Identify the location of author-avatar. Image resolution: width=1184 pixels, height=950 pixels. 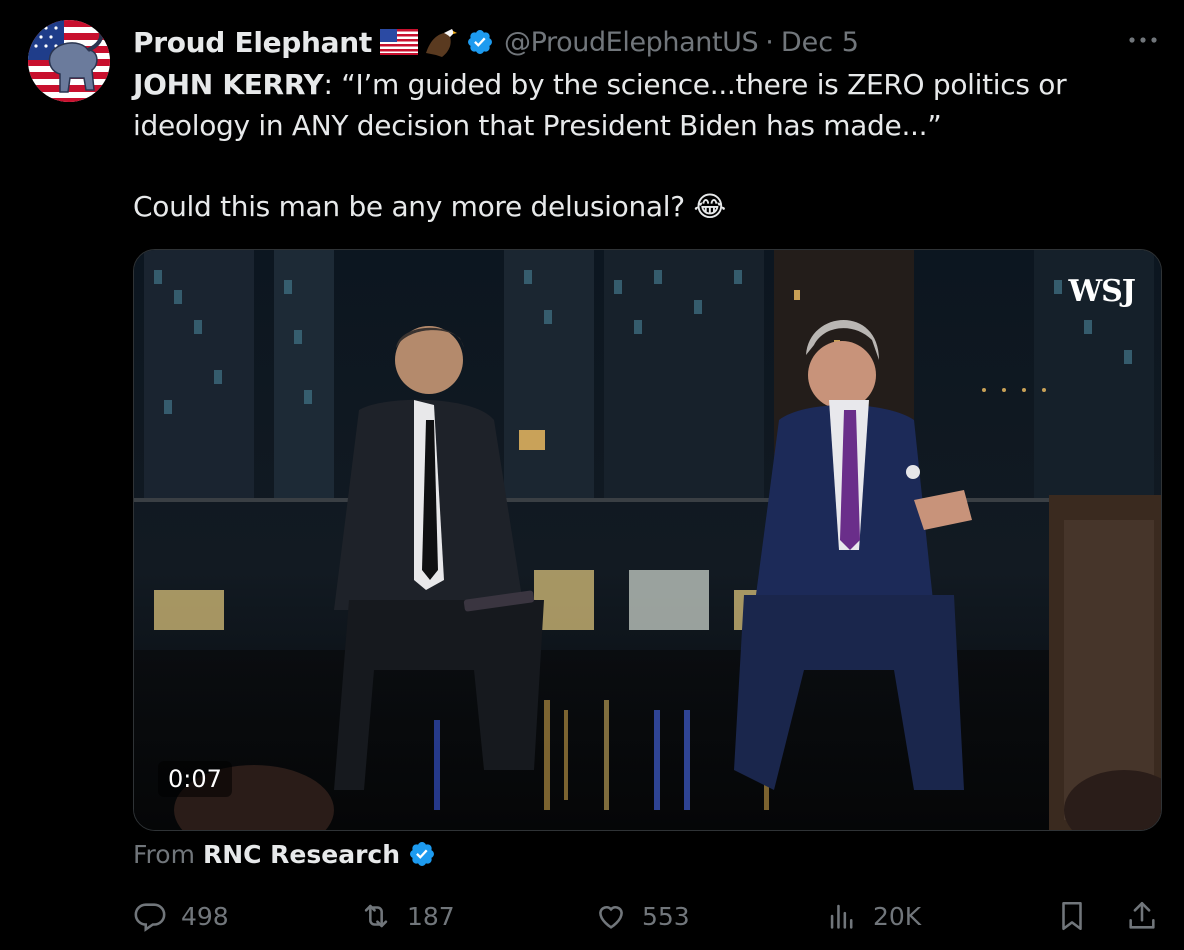
(69, 61).